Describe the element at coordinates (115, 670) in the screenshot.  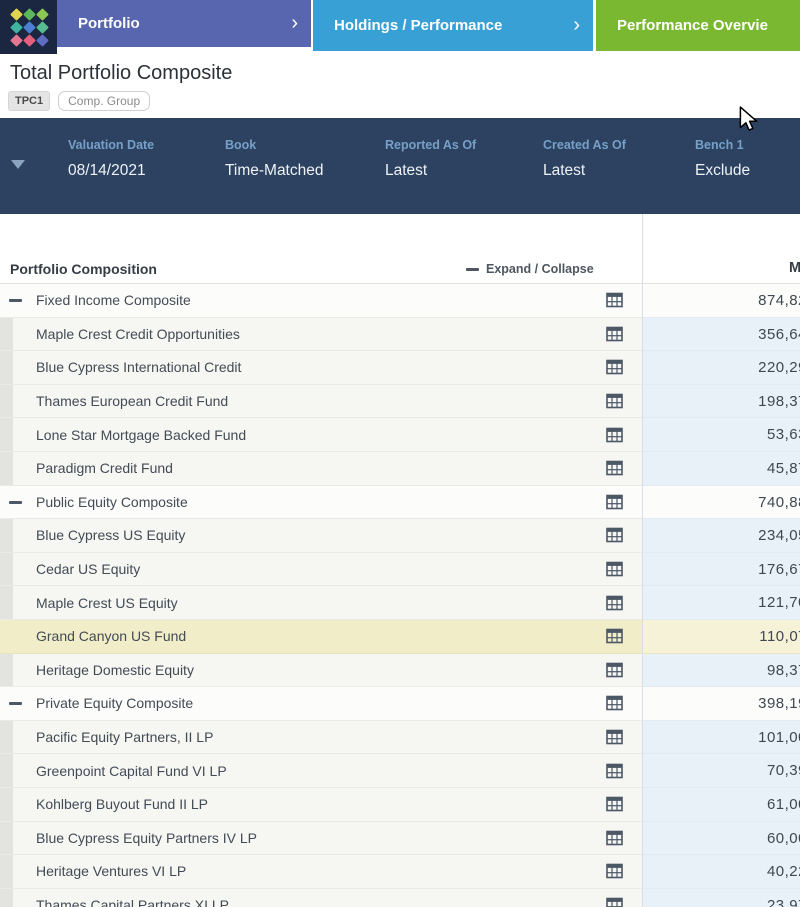
I see `holding-name: Heritage Domestic Equity` at that location.